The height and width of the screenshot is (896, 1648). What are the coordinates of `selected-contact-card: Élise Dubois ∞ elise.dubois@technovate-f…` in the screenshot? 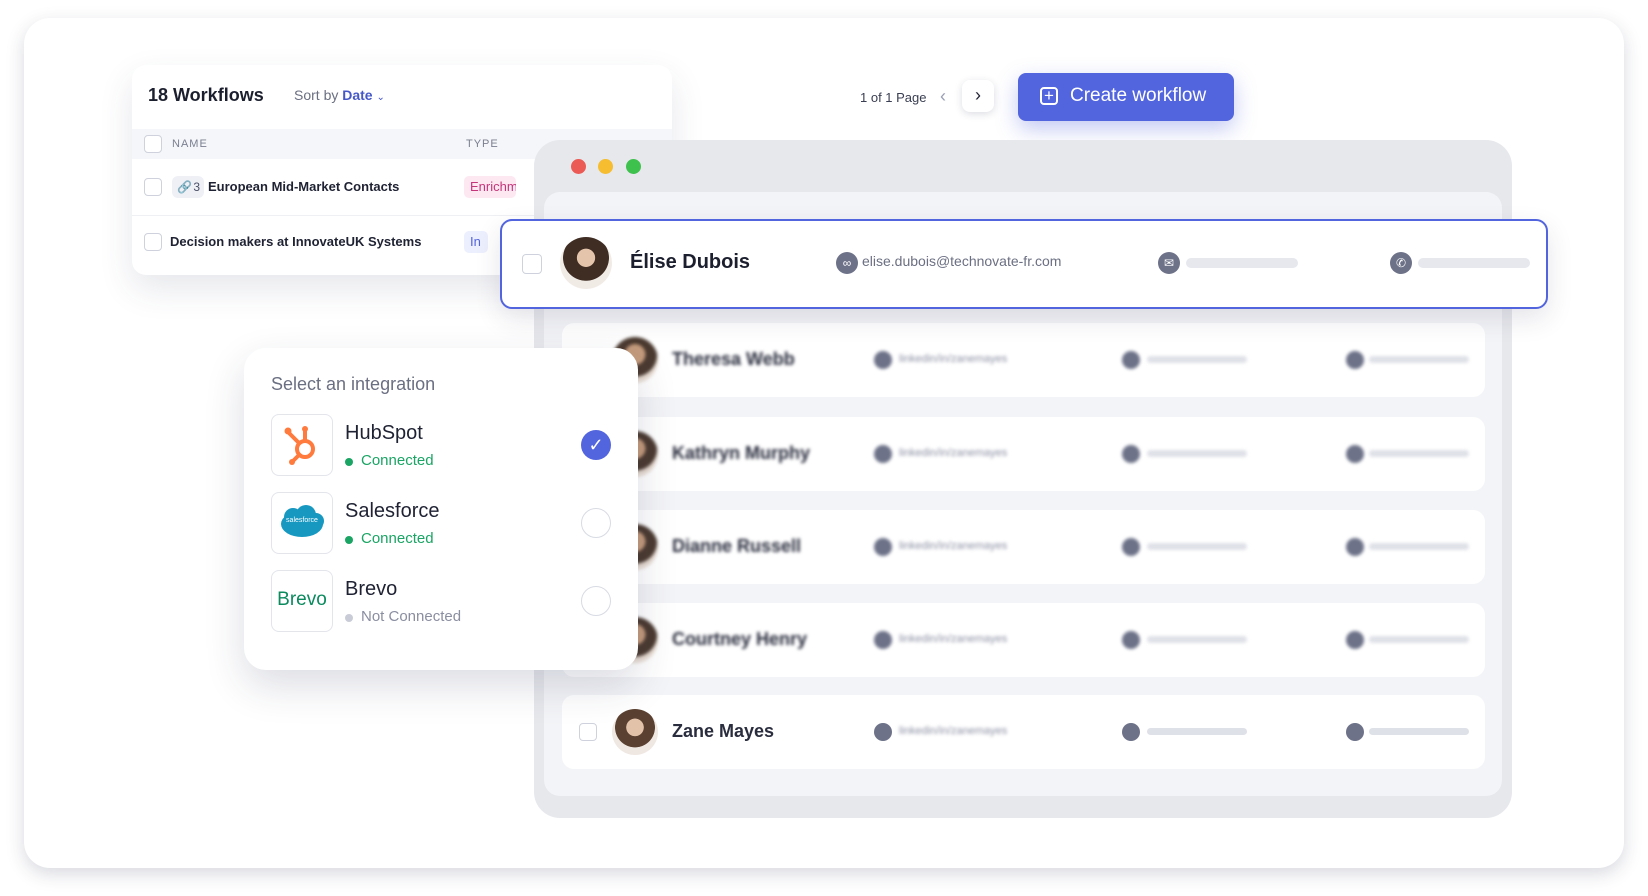 It's located at (1024, 264).